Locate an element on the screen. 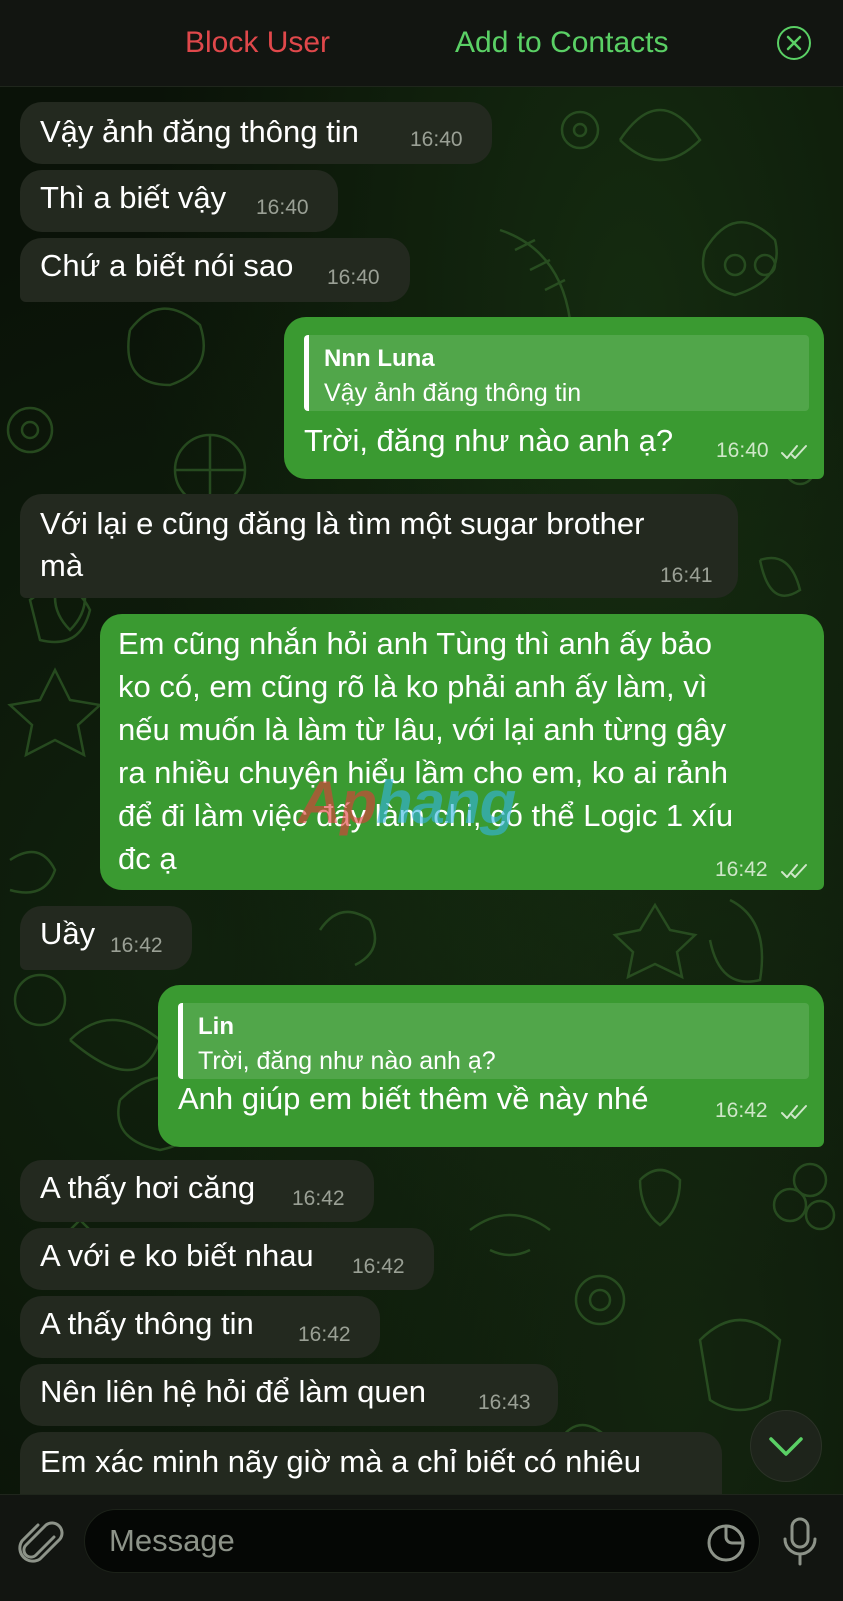 The height and width of the screenshot is (1601, 843). watermark-text: hang is located at coordinates (445, 802).